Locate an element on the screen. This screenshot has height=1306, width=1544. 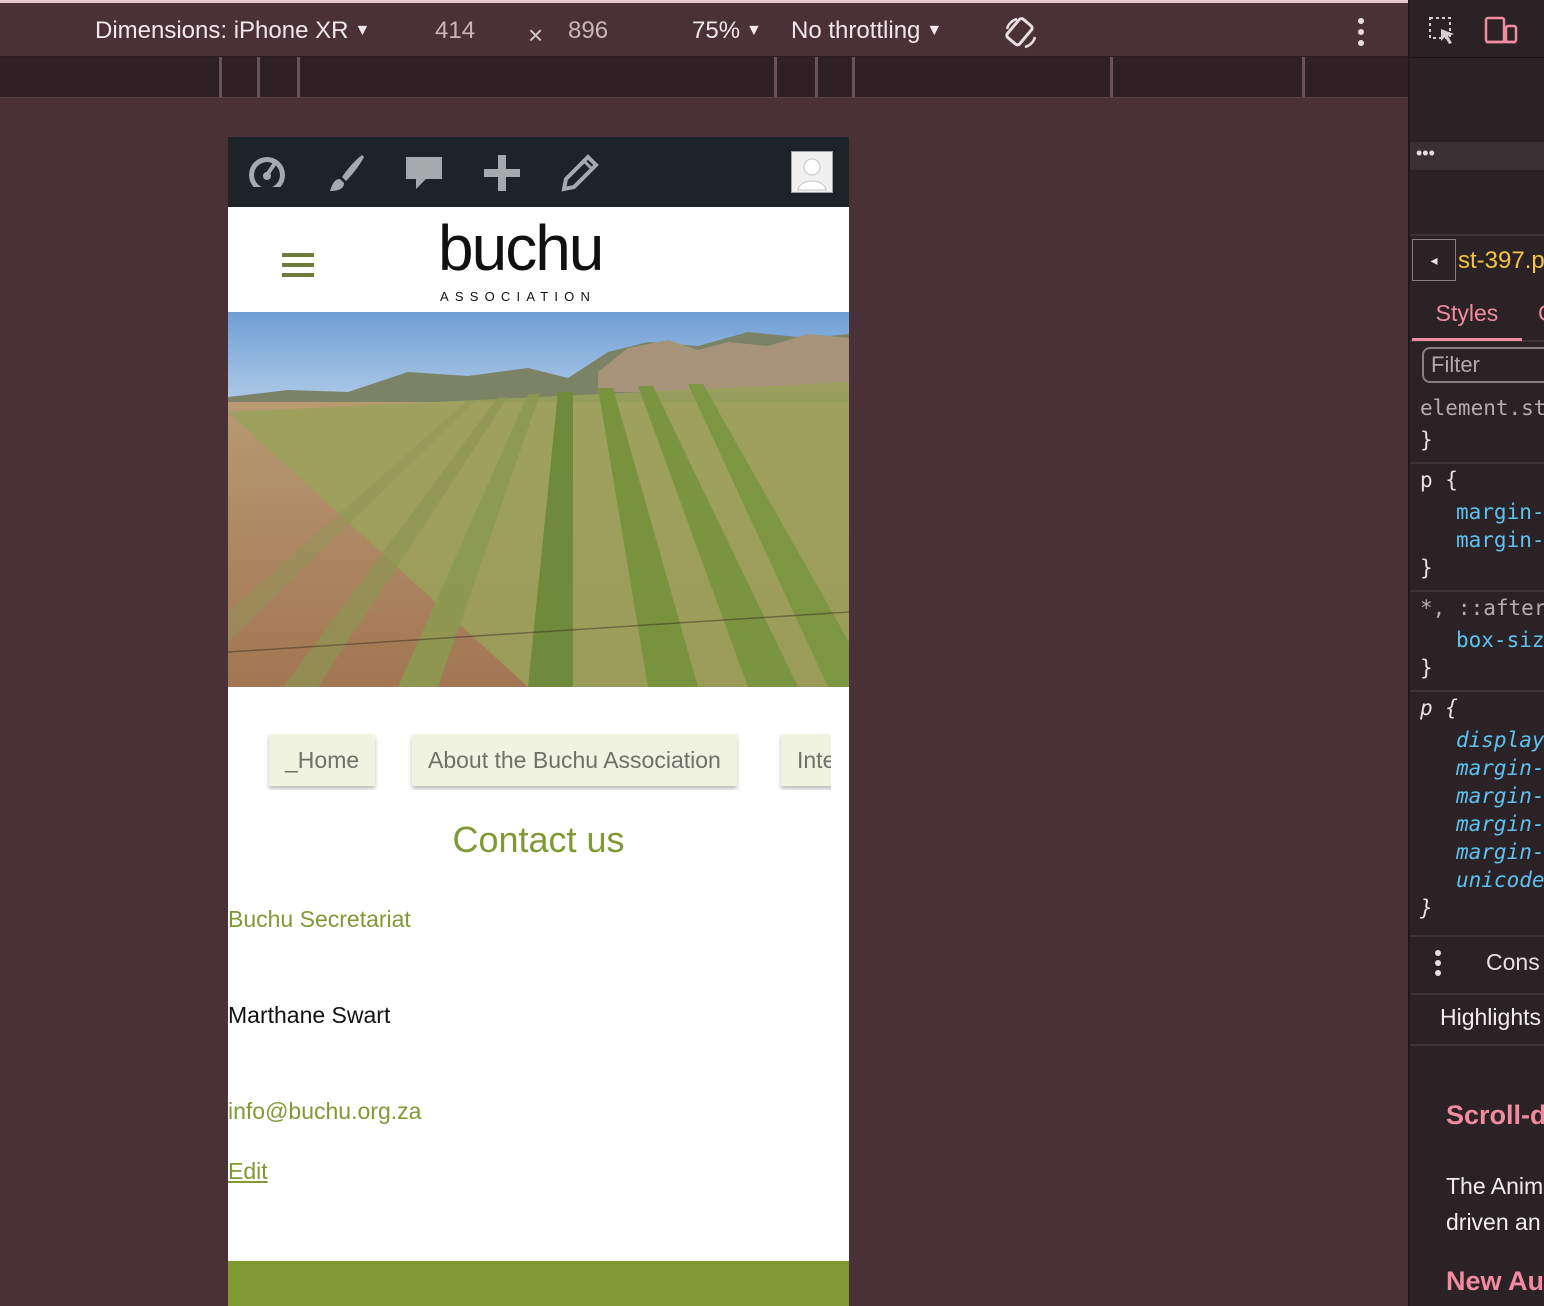
device-dimensions-label: Dimensions: iPhone XR is located at coordinates (222, 30).